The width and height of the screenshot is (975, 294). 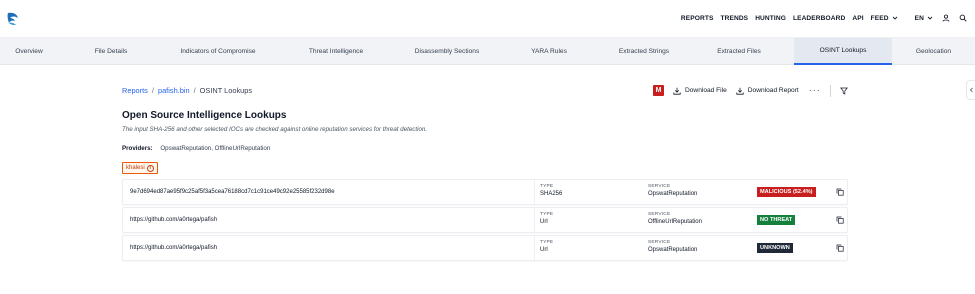 What do you see at coordinates (29, 51) in the screenshot?
I see `tab-overview: Overview` at bounding box center [29, 51].